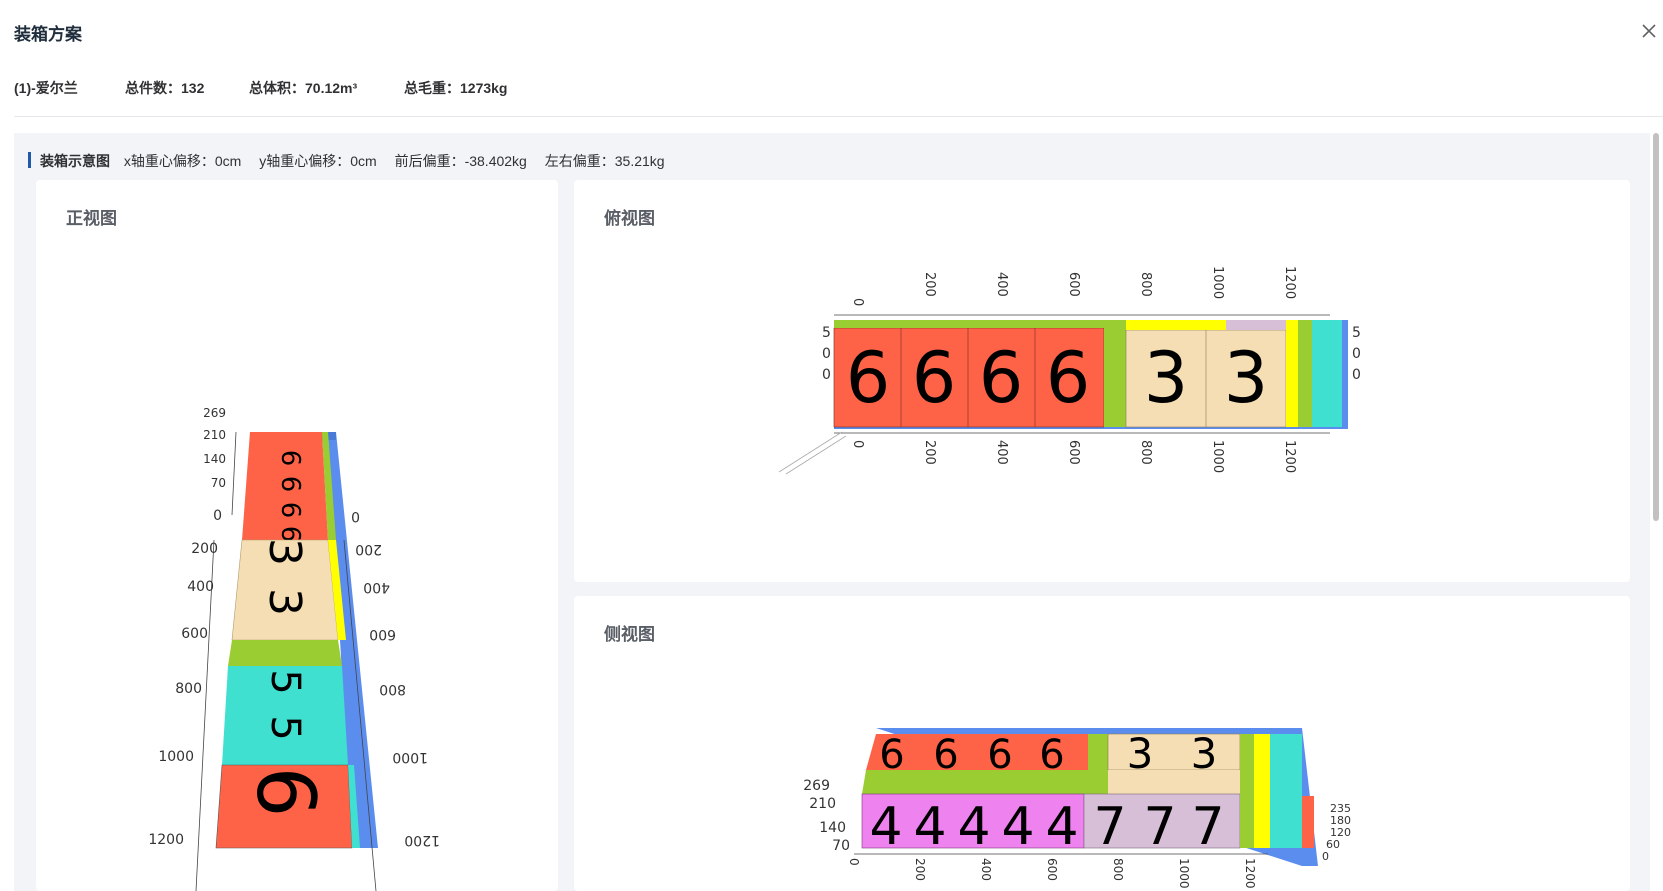 The image size is (1663, 891). Describe the element at coordinates (48, 34) in the screenshot. I see `modal-title: 装箱方案` at that location.